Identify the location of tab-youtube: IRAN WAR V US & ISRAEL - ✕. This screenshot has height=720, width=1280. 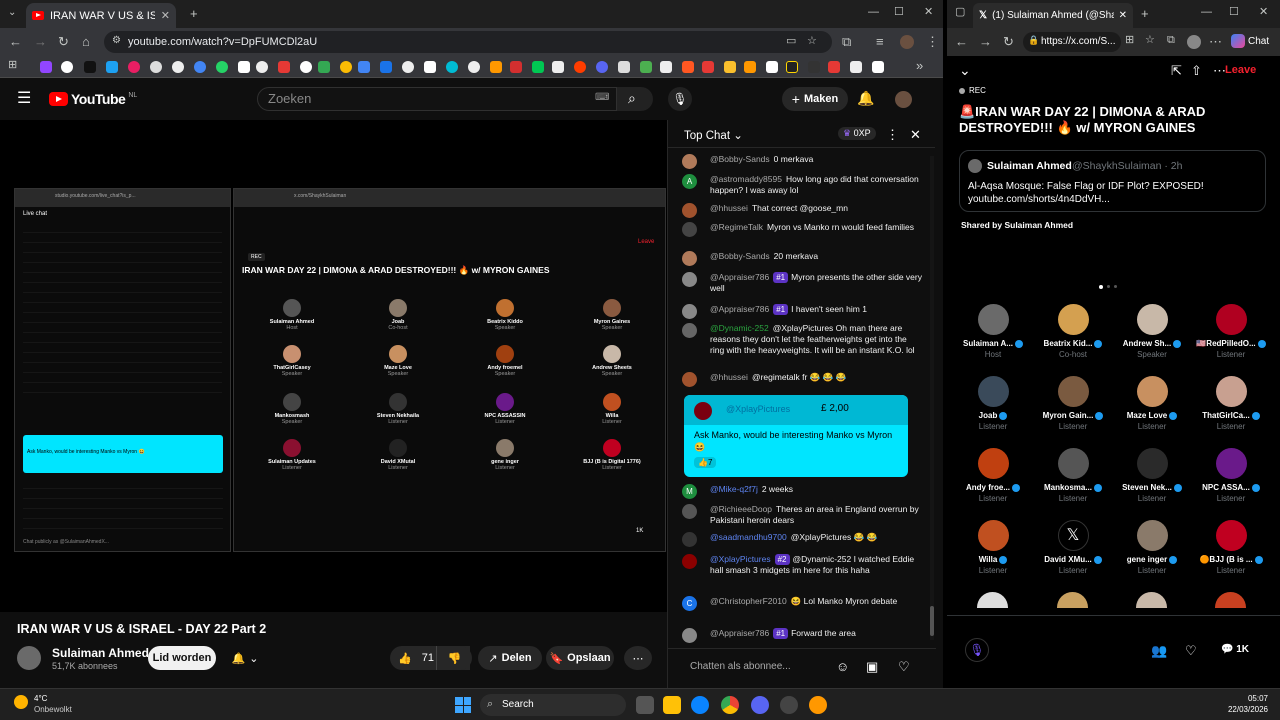
(101, 15).